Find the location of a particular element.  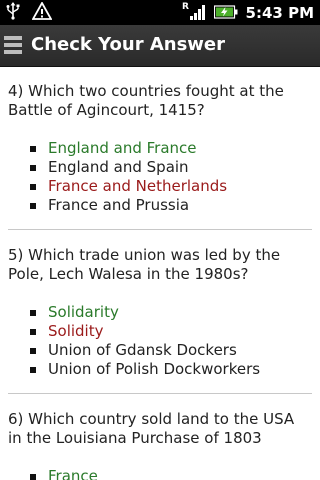

answer-label: France is located at coordinates (73, 473).